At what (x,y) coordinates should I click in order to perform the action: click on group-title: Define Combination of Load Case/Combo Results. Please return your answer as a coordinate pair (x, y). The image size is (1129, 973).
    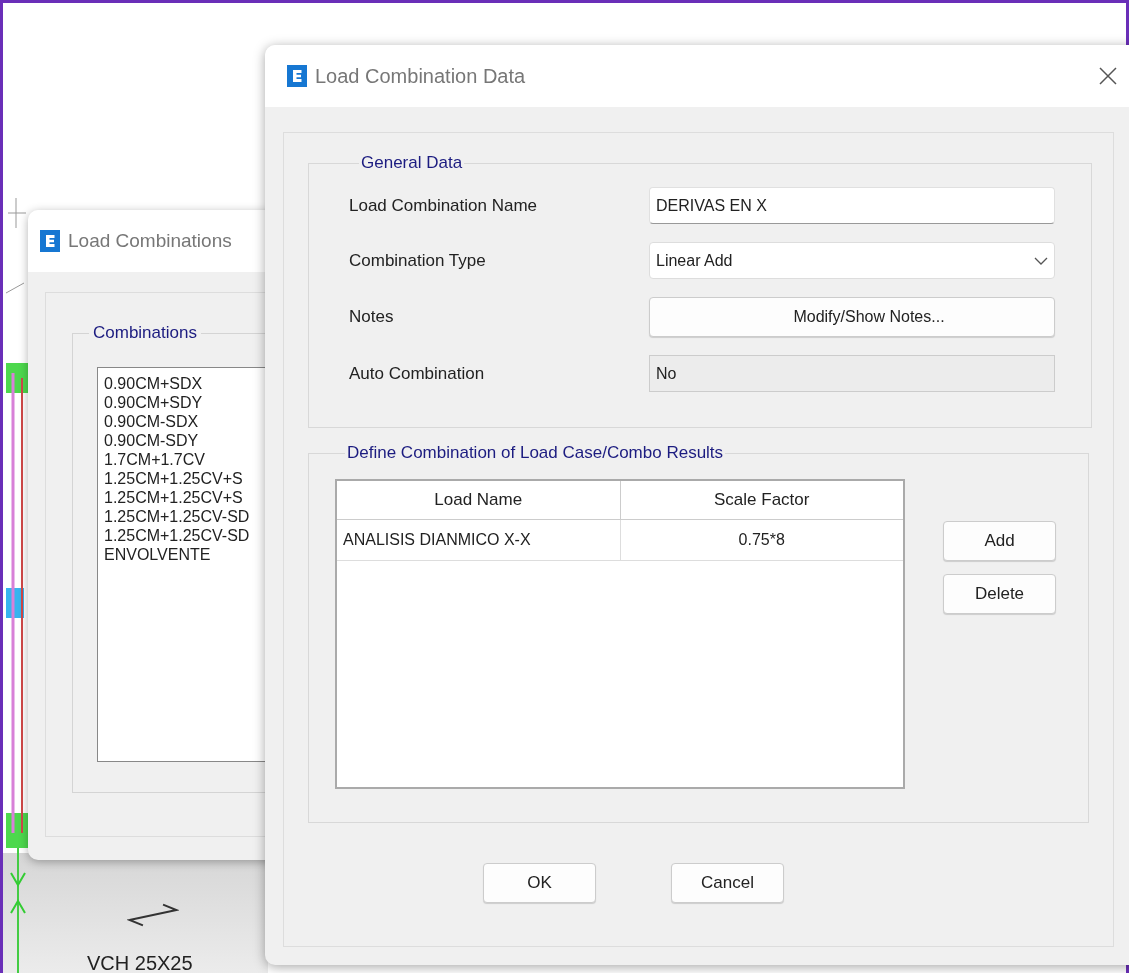
    Looking at the image, I should click on (535, 453).